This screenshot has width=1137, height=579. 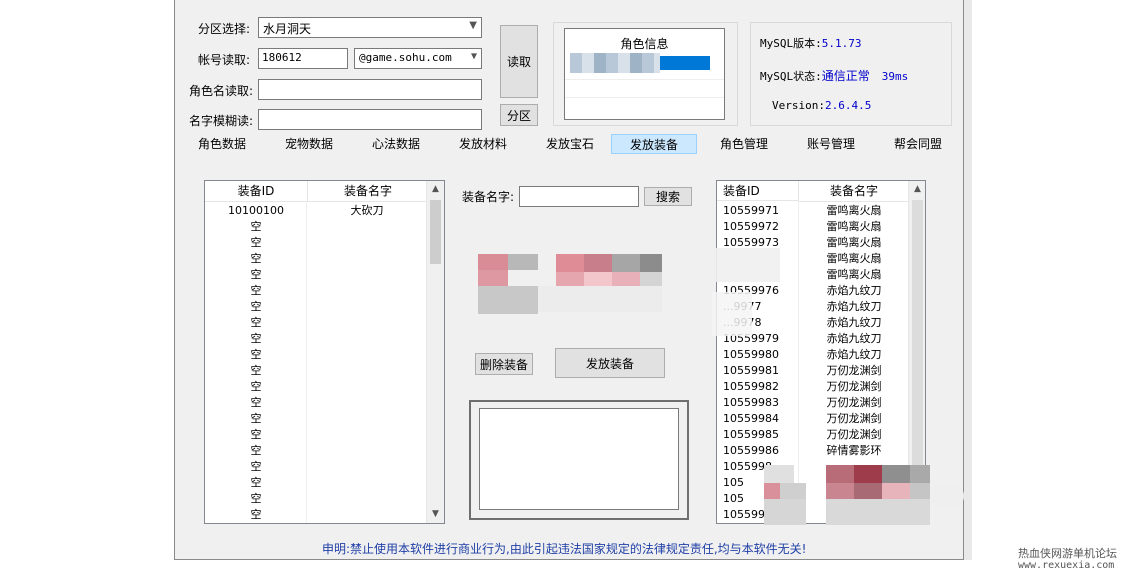 I want to click on list-item: 10559984 万仞龙渊剑, so click(x=813, y=419).